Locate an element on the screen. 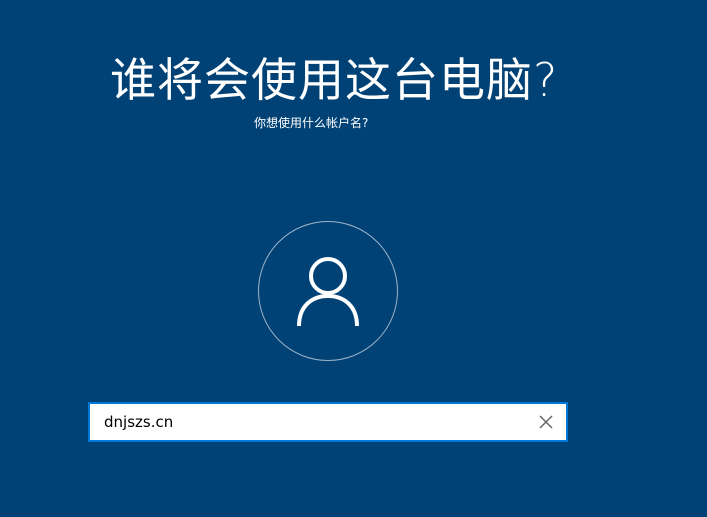  close-icon is located at coordinates (546, 422).